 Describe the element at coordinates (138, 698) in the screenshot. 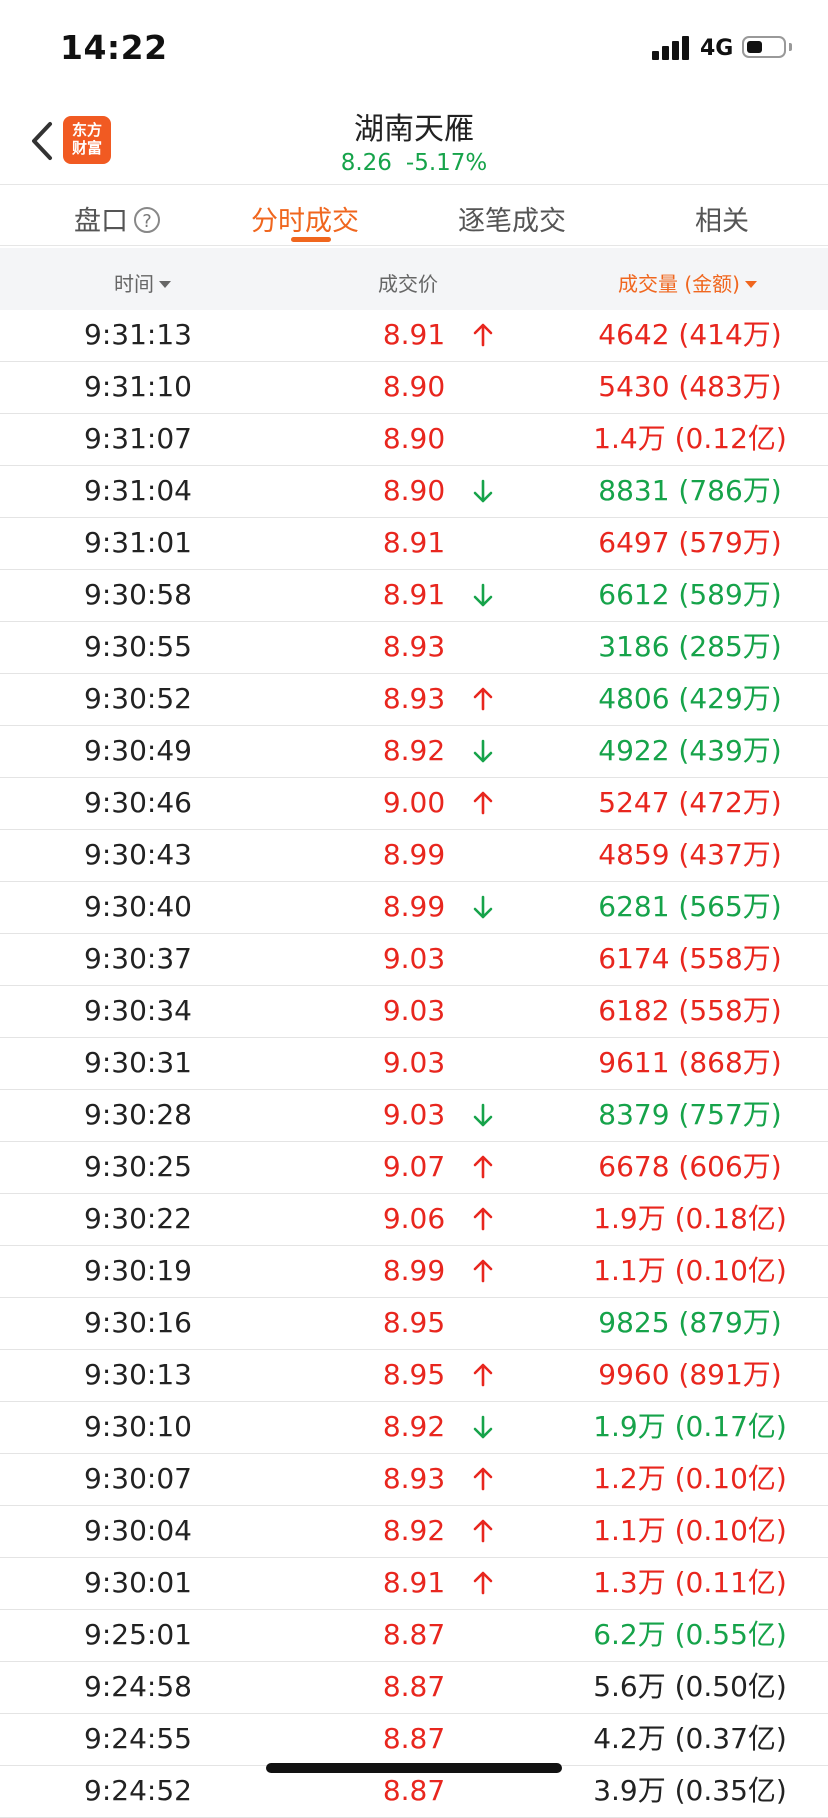

I see `trade-time: 9:30:52` at that location.